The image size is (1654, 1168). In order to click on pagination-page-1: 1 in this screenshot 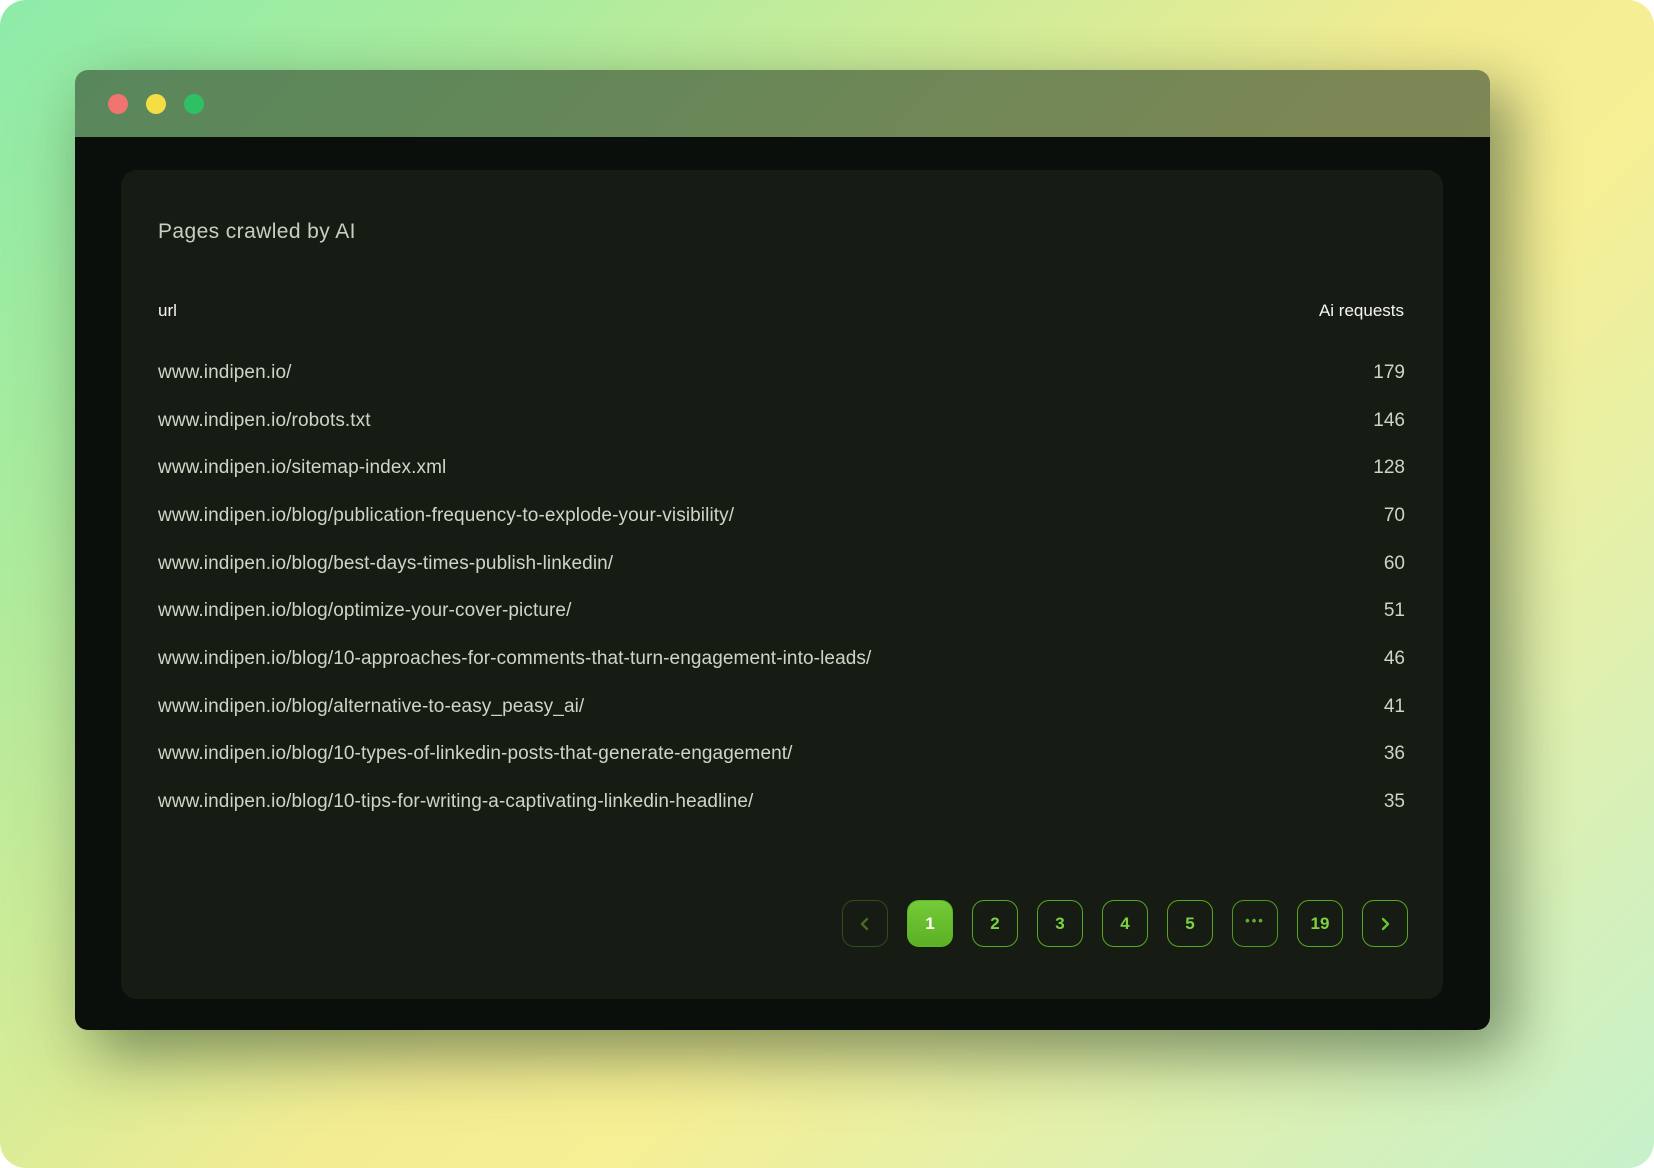, I will do `click(930, 923)`.